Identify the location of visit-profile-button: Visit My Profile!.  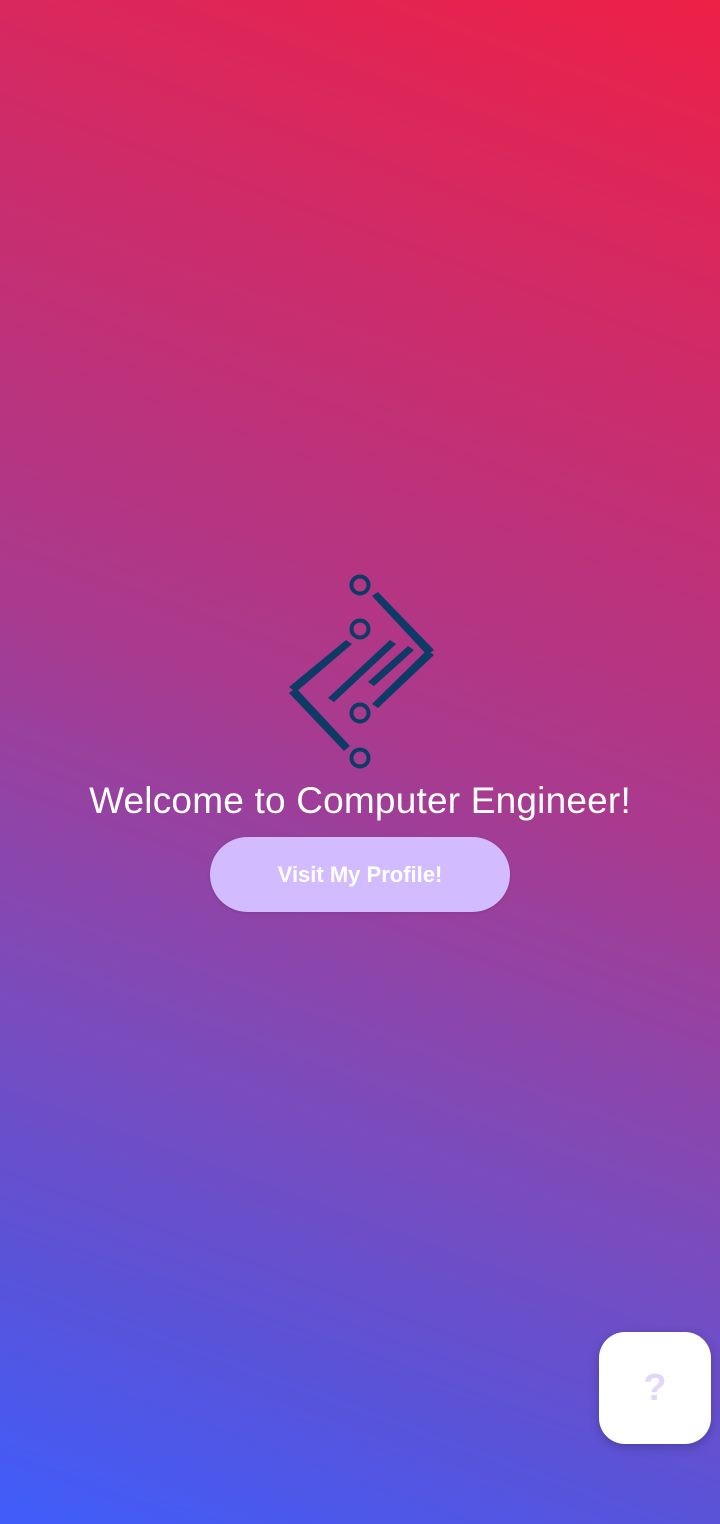
(360, 874).